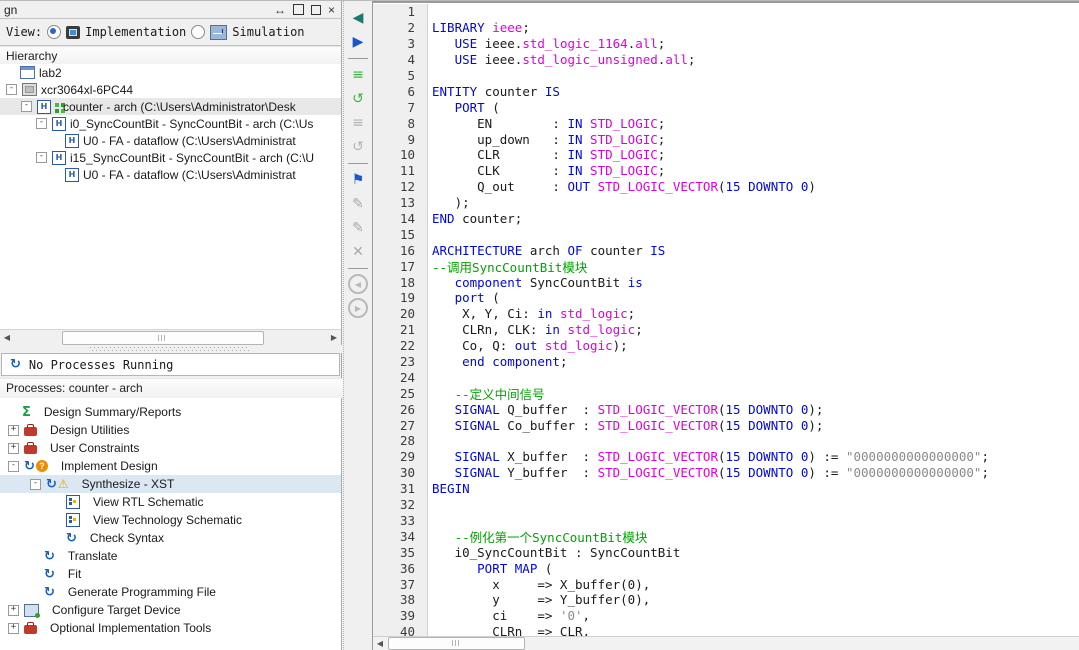 The height and width of the screenshot is (650, 1079). I want to click on process-item-label: User Constraints, so click(95, 448).